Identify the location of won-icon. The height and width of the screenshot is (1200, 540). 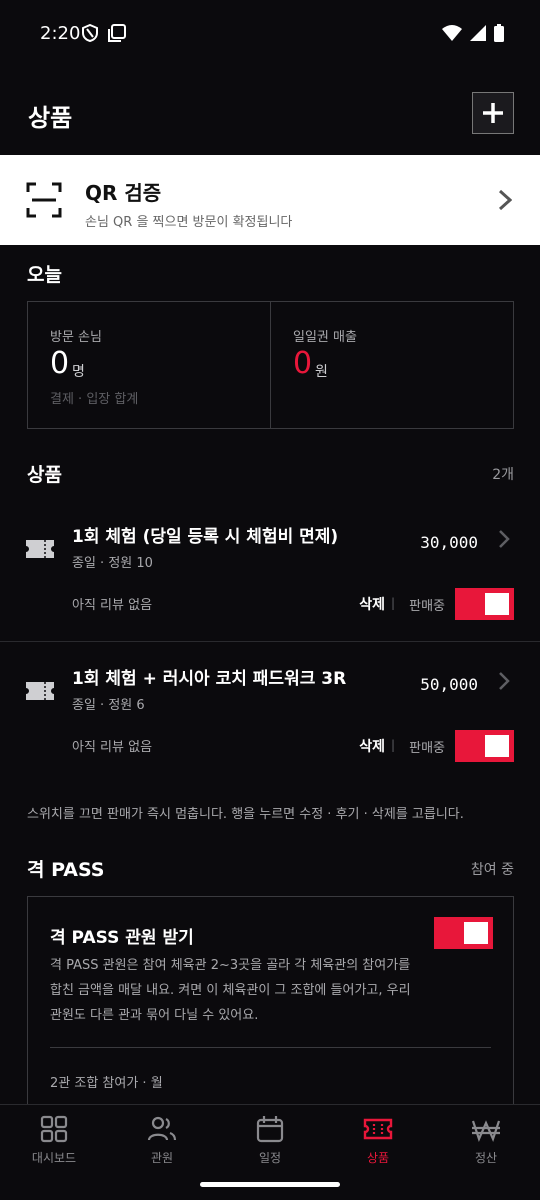
(486, 1131).